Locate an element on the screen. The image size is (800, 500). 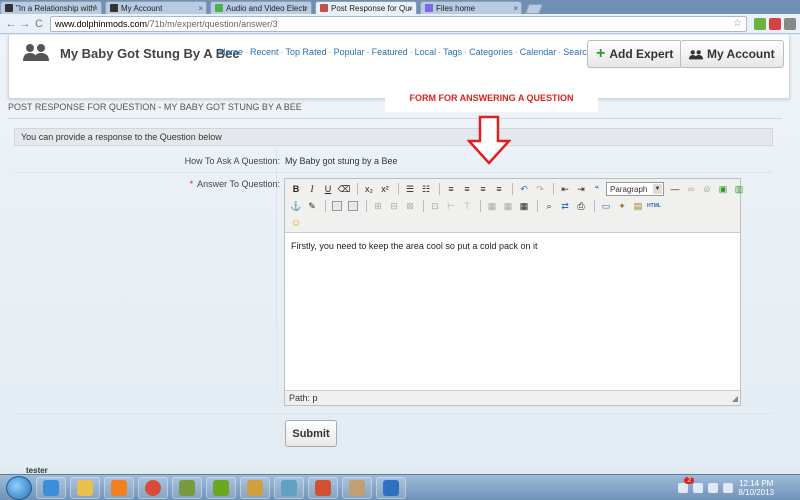
add-expert-button: + Add Expert is located at coordinates (635, 54).